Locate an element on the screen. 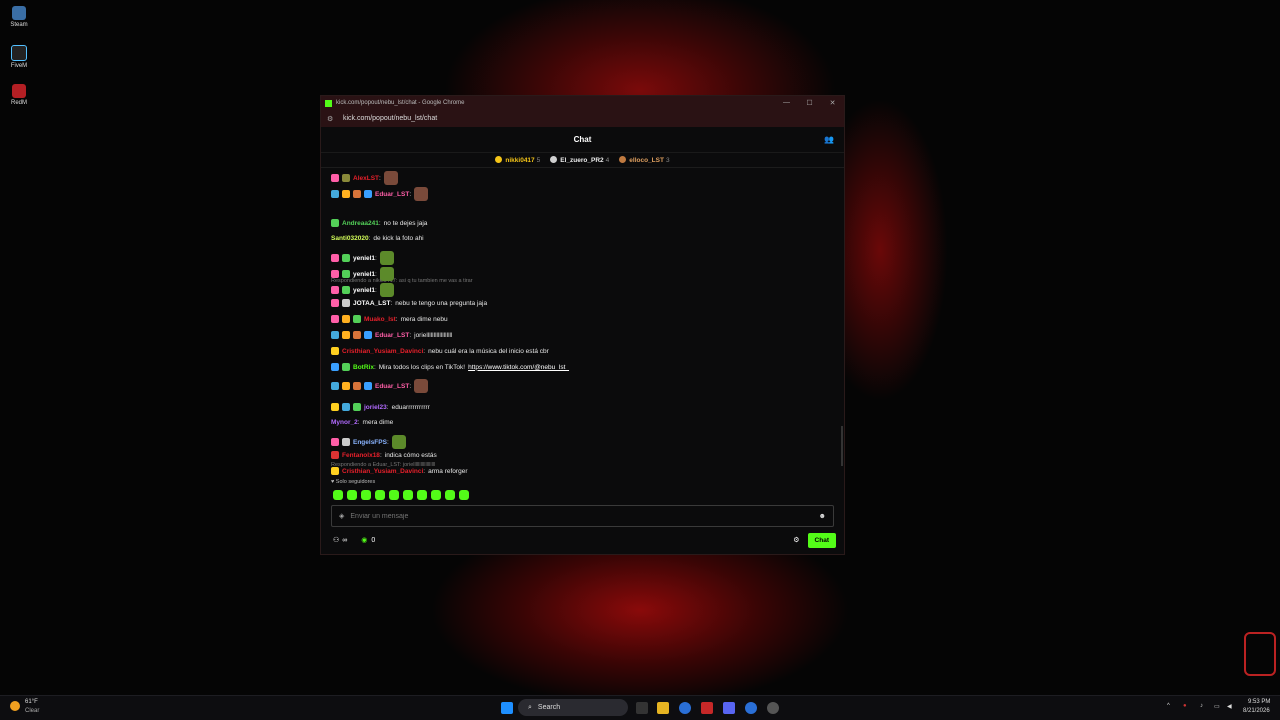 The width and height of the screenshot is (1280, 720). chrome-active-icon is located at coordinates (751, 708).